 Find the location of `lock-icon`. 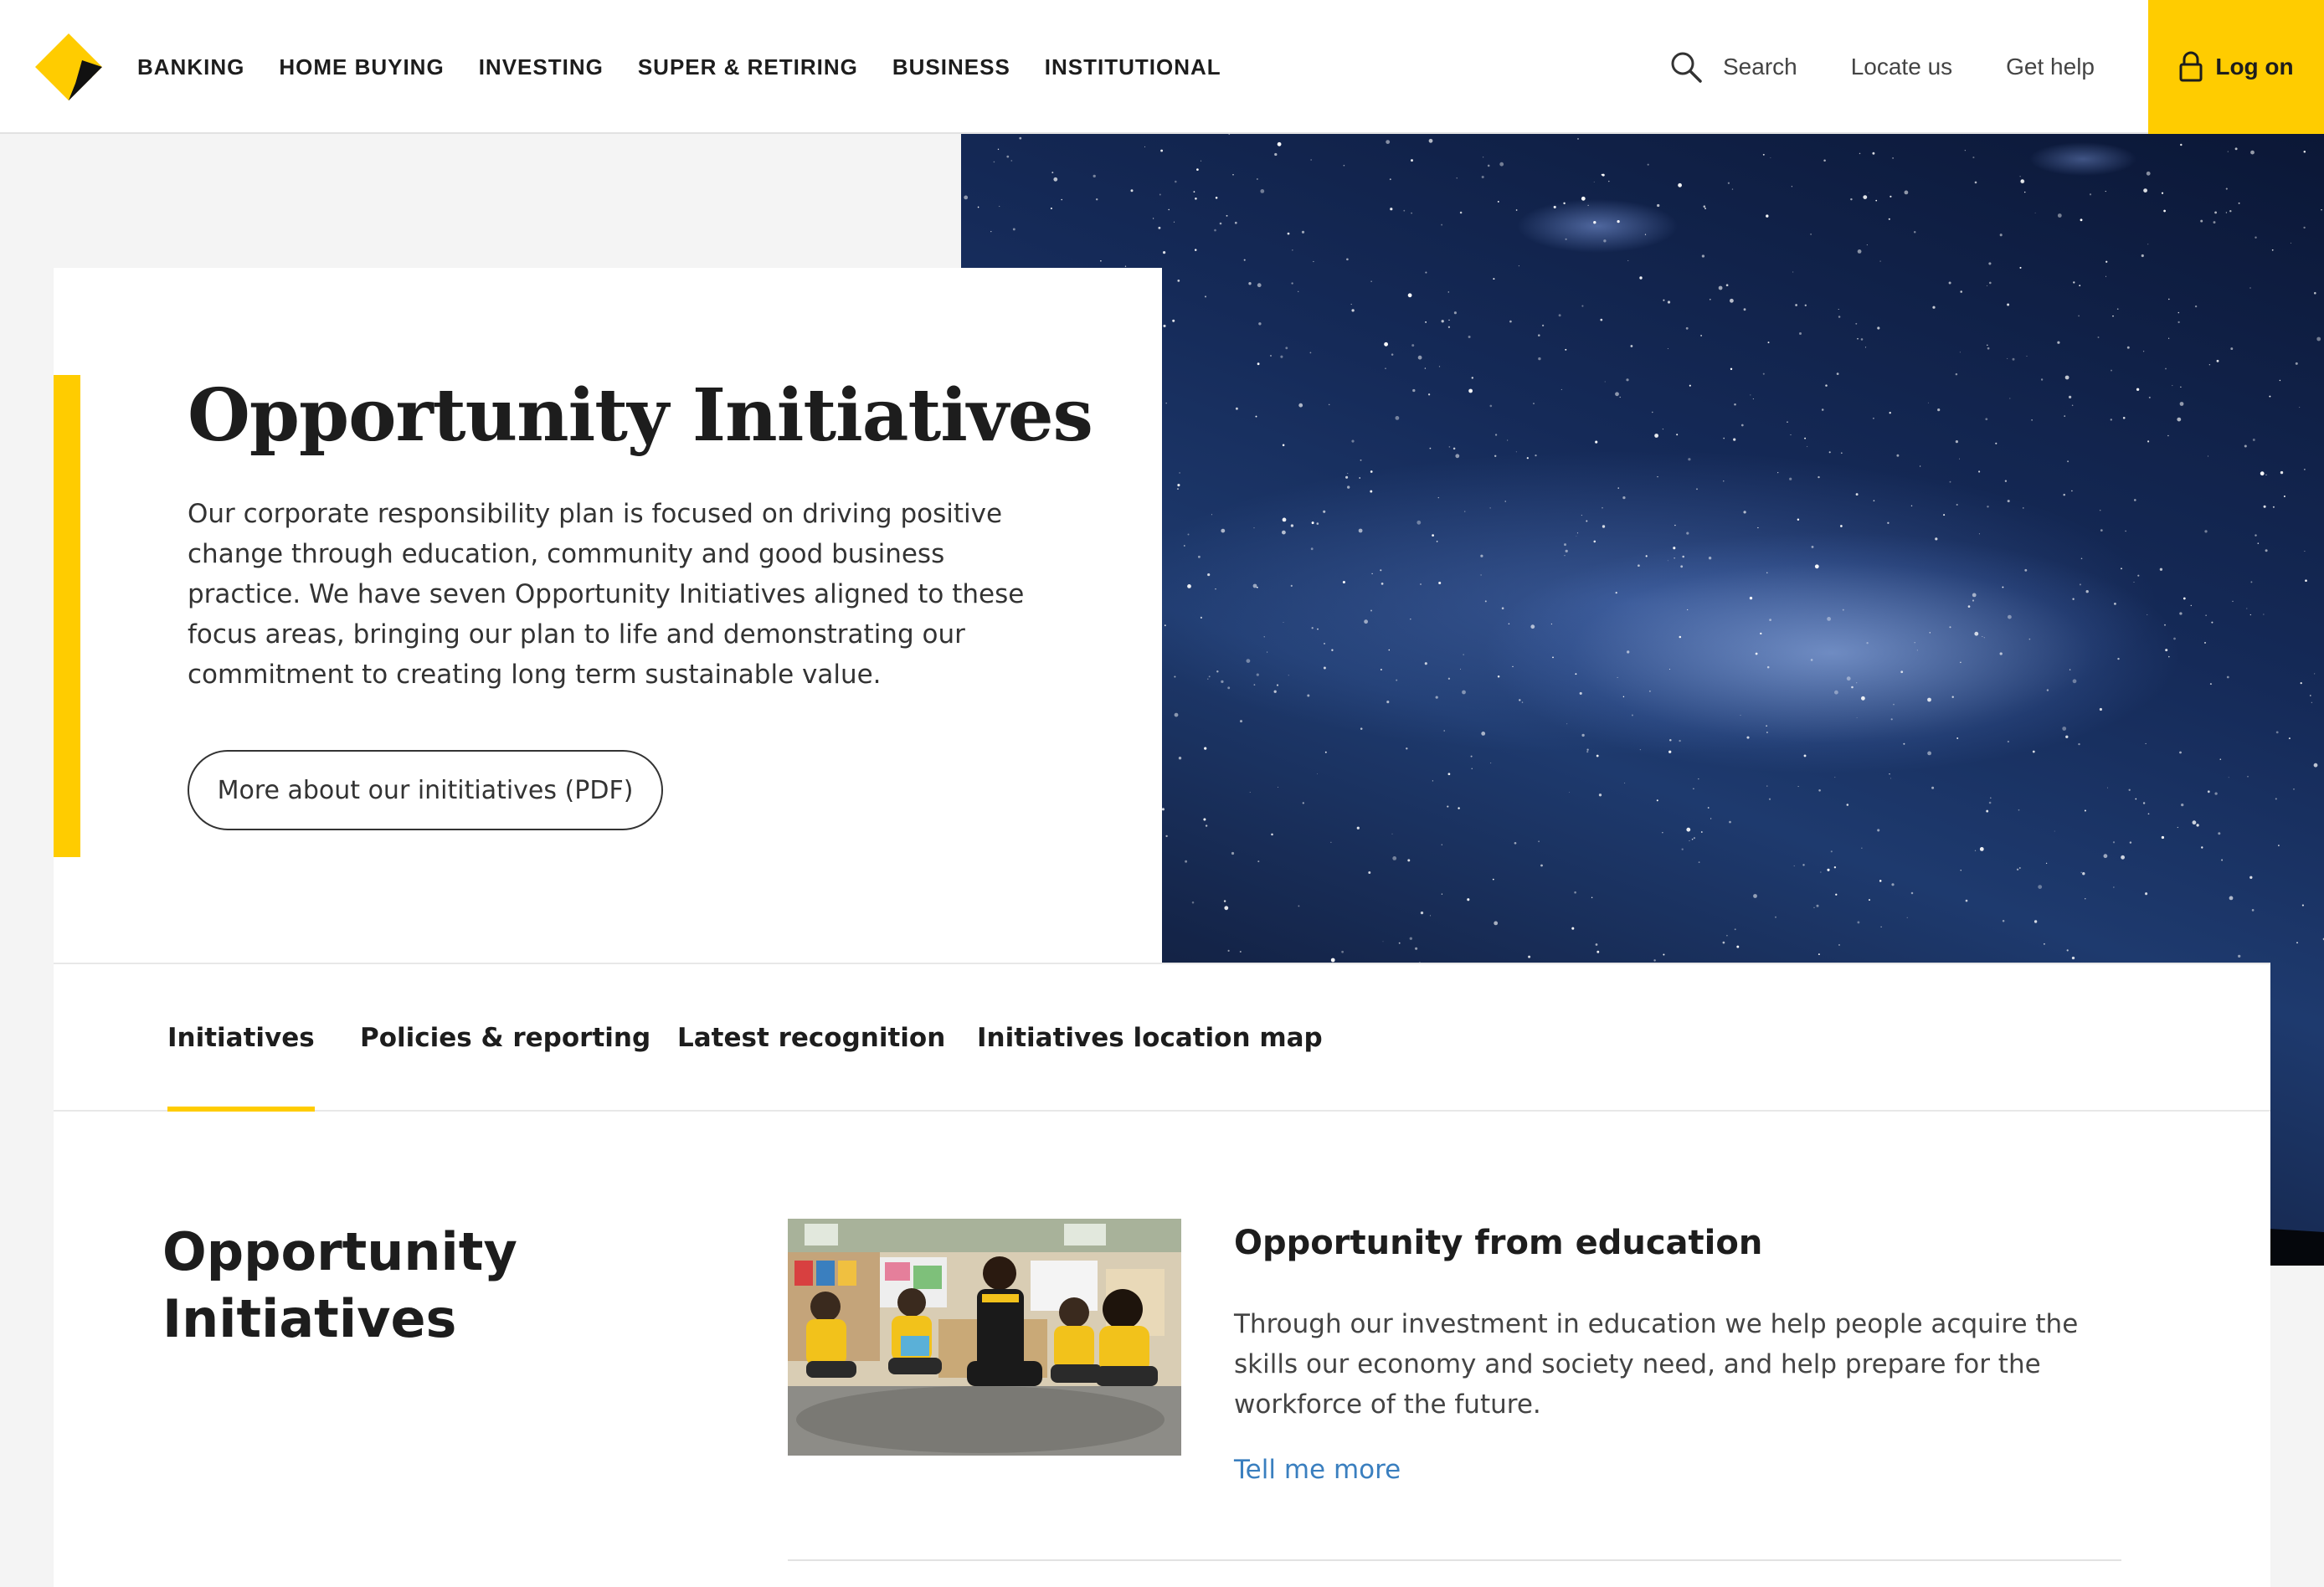

lock-icon is located at coordinates (2191, 67).